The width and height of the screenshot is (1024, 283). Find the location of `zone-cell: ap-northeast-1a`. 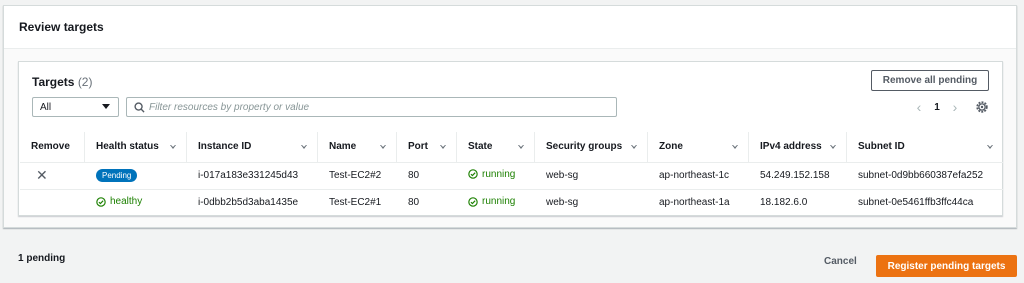

zone-cell: ap-northeast-1a is located at coordinates (694, 203).